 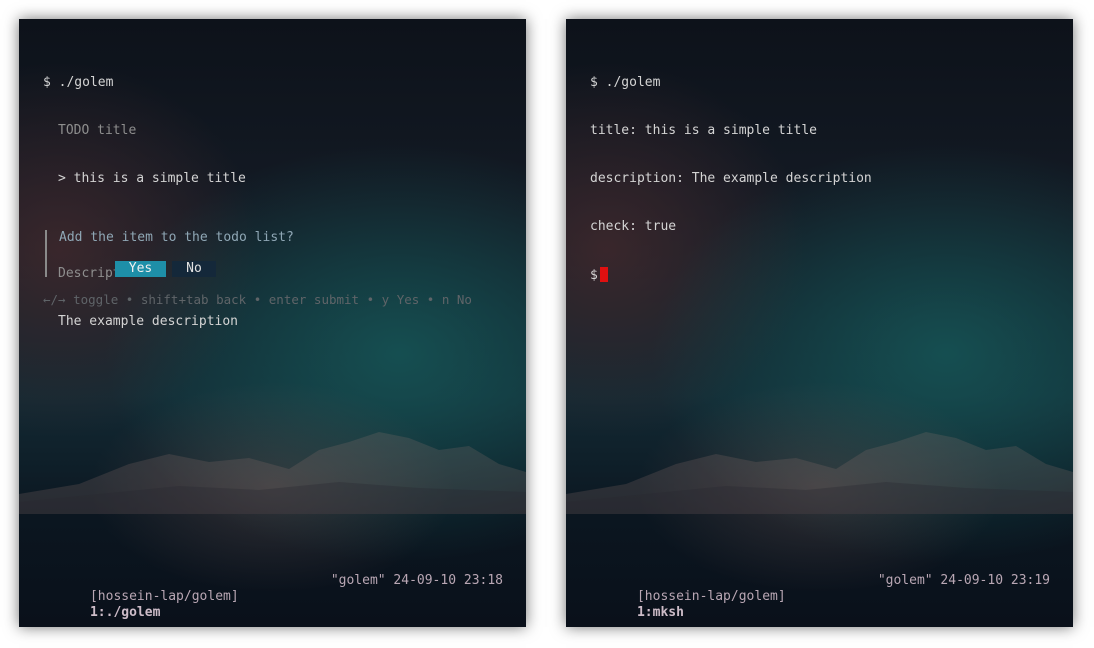 What do you see at coordinates (176, 237) in the screenshot?
I see `confirm-question: Add the item to the todo list?` at bounding box center [176, 237].